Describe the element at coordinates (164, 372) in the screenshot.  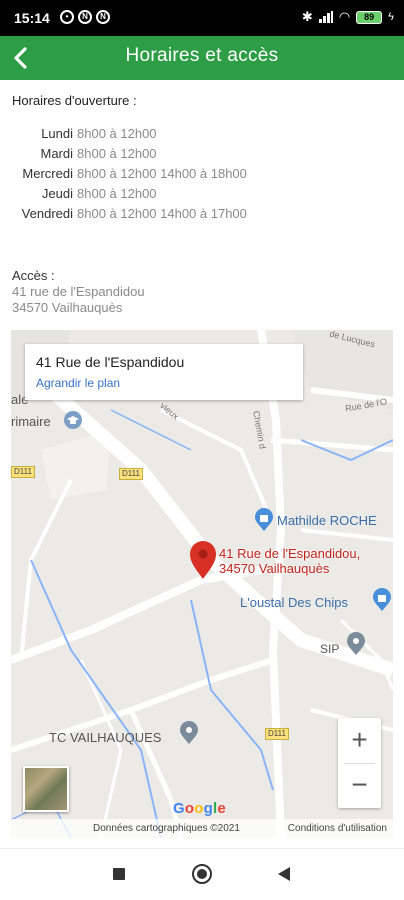
I see `map-info-card: 41 Rue de l'Espandidou Agrandir le plan` at that location.